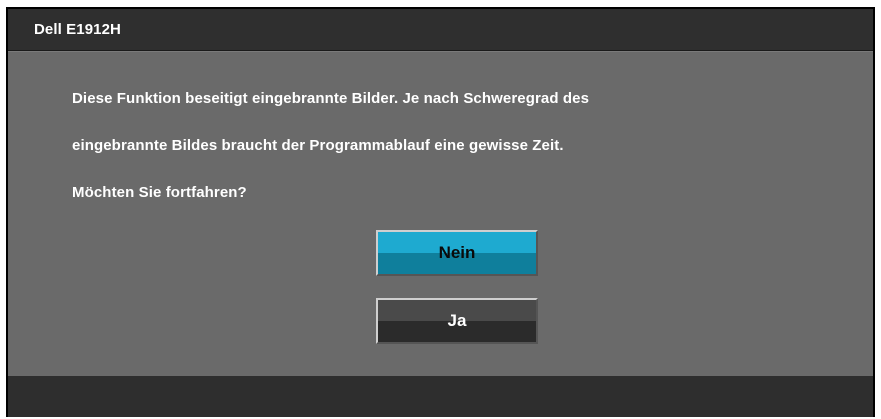 This screenshot has width=881, height=419. I want to click on yes-button-label: Ja, so click(457, 320).